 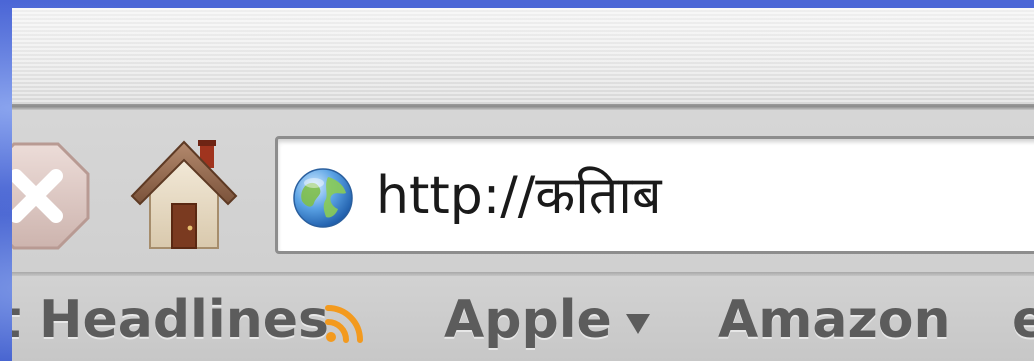 What do you see at coordinates (323, 198) in the screenshot?
I see `globe-icon` at bounding box center [323, 198].